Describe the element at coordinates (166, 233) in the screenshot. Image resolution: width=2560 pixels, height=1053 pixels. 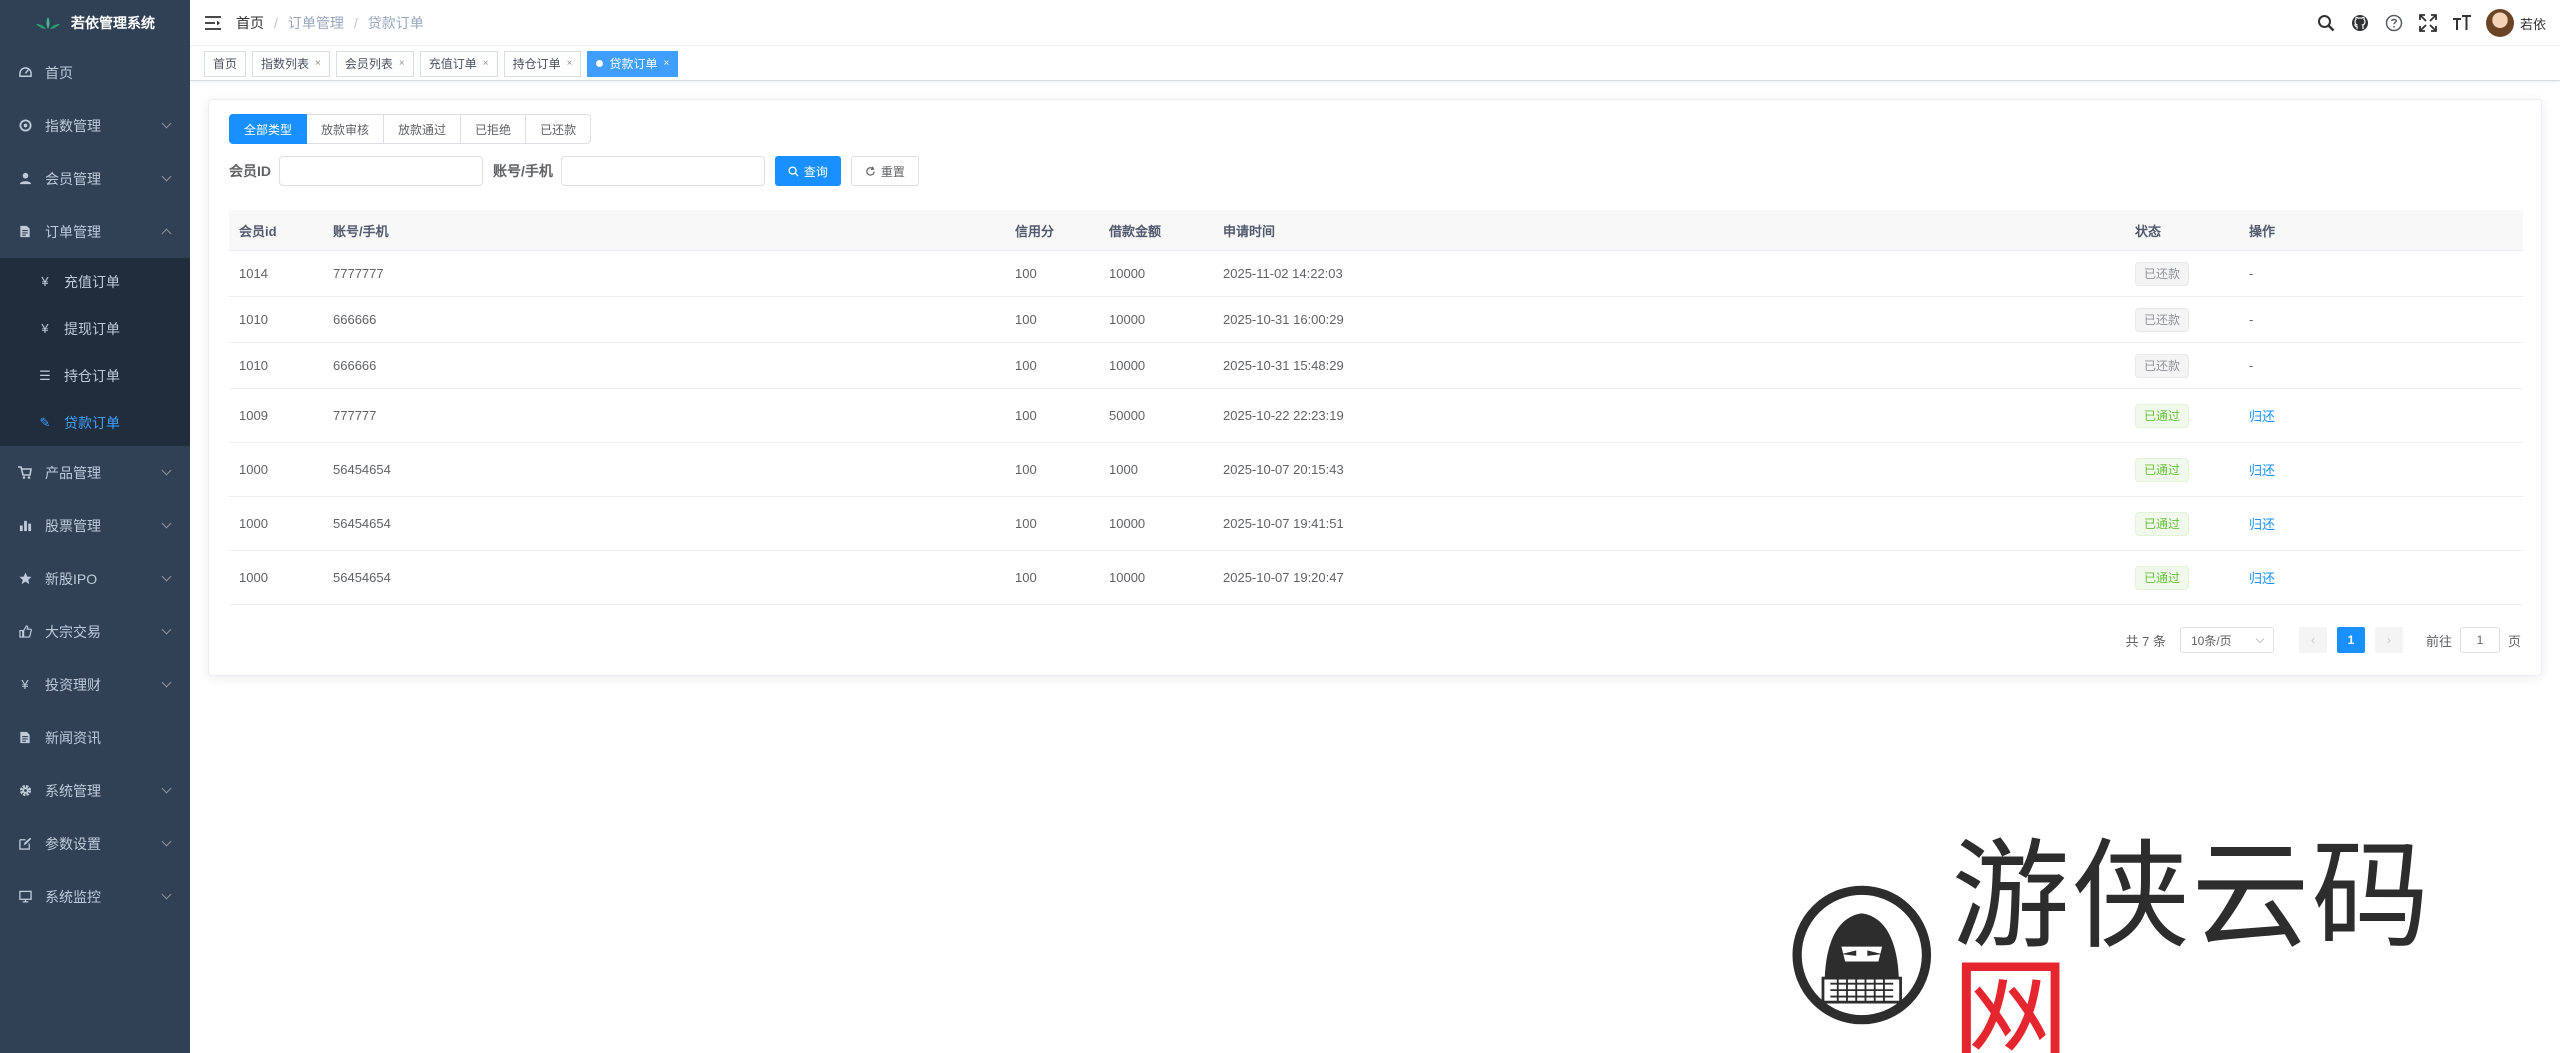
I see `chevron-up-icon` at that location.